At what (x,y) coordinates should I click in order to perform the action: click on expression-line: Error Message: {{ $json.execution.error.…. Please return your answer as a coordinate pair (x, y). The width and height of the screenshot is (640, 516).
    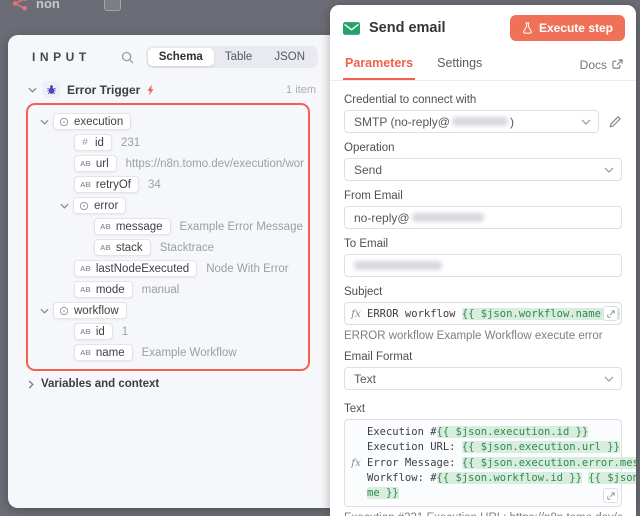
    Looking at the image, I should click on (501, 463).